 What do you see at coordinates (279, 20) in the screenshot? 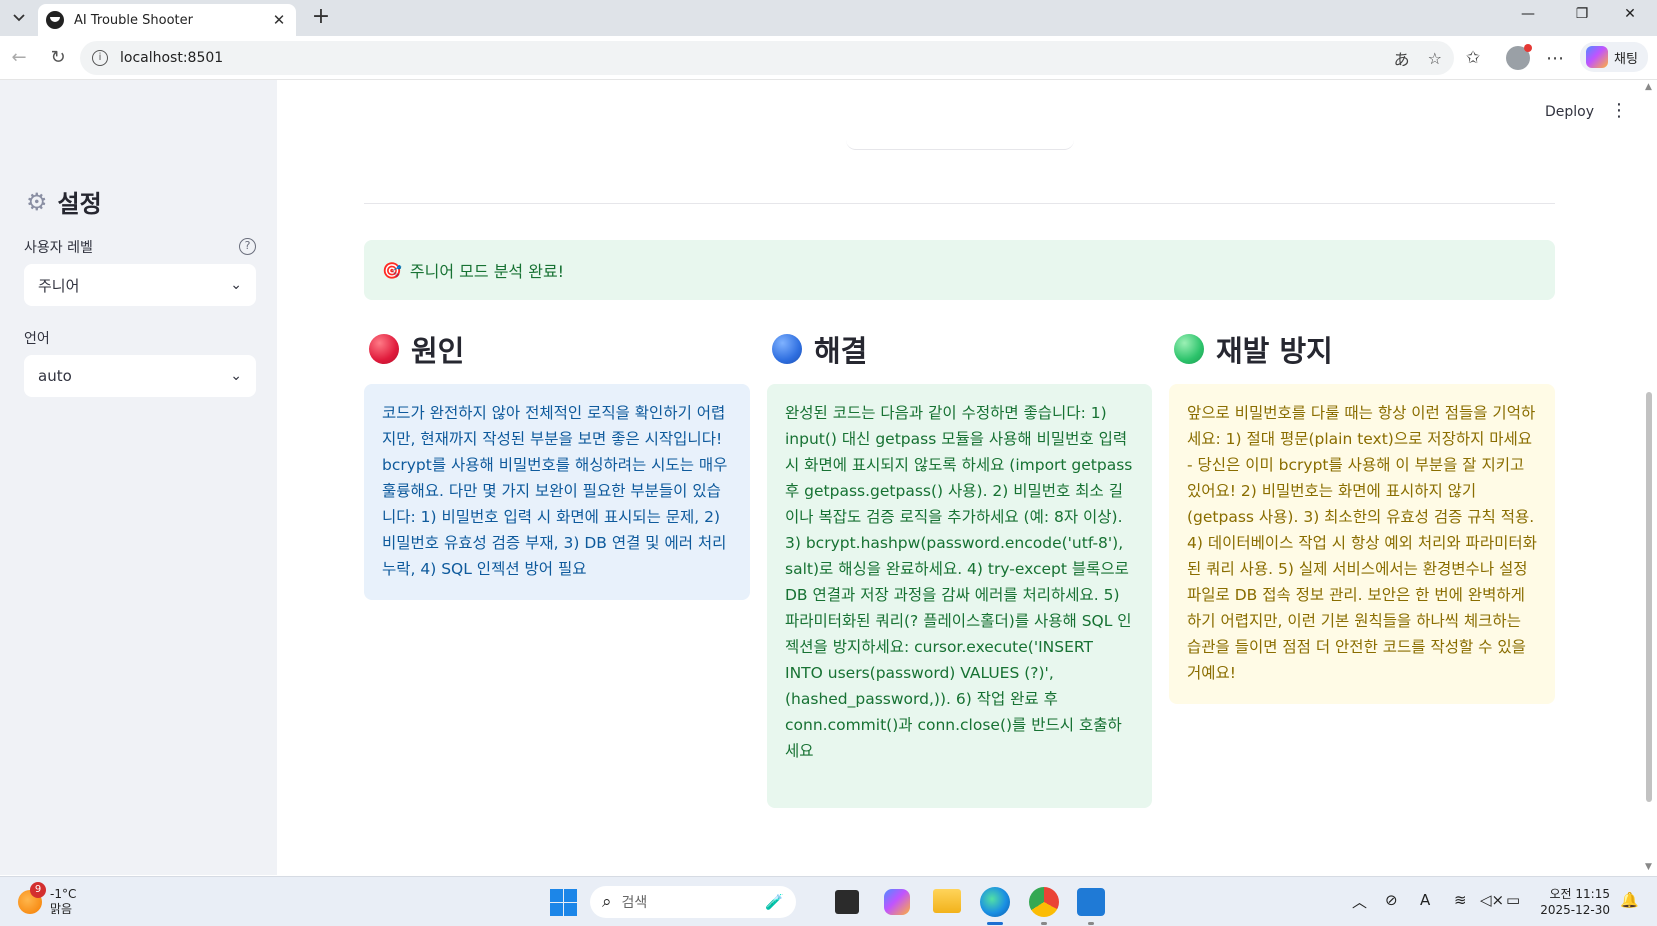
I see `tab-close-icon: ✕` at bounding box center [279, 20].